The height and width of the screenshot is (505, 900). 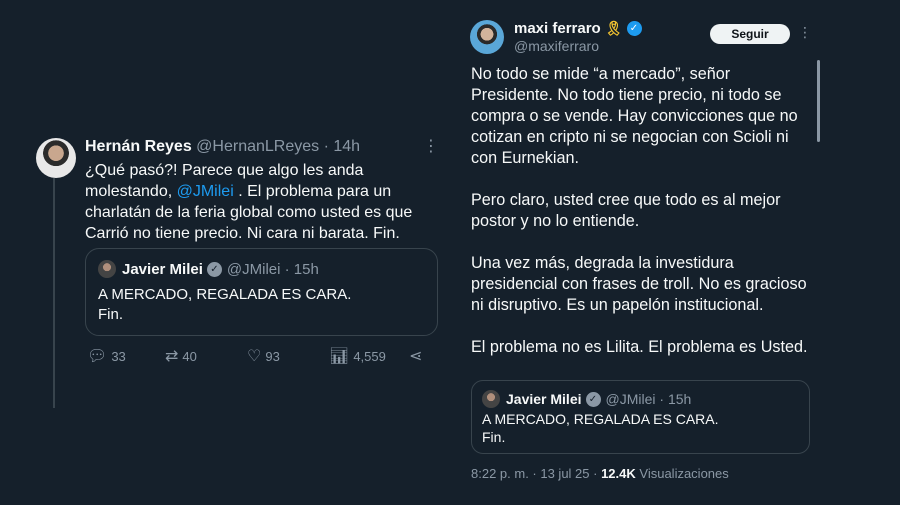 I want to click on scrollbar, so click(x=818, y=101).